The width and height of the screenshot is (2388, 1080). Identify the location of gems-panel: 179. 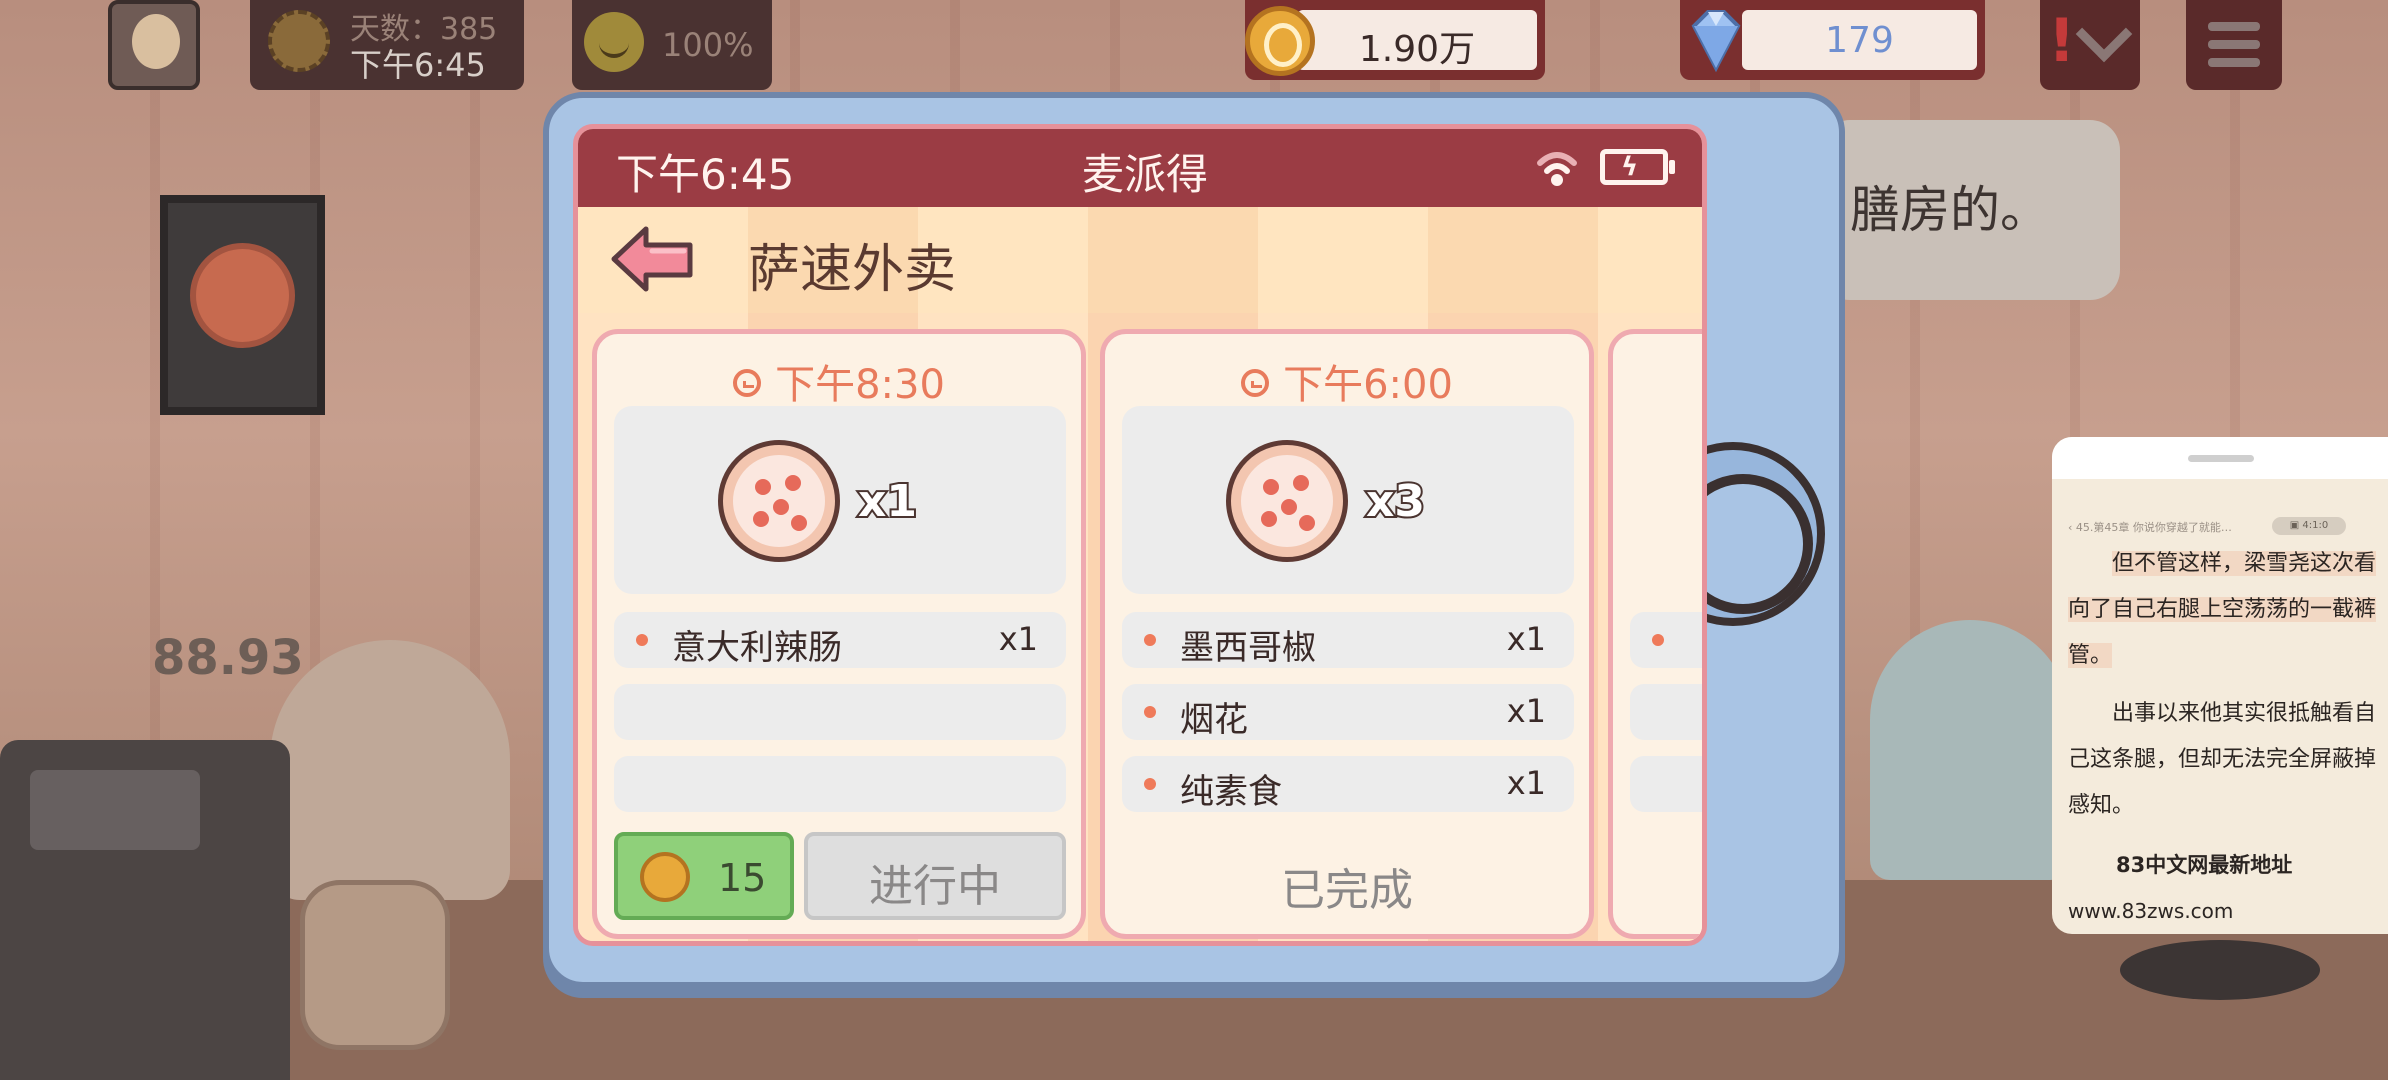
(1832, 40).